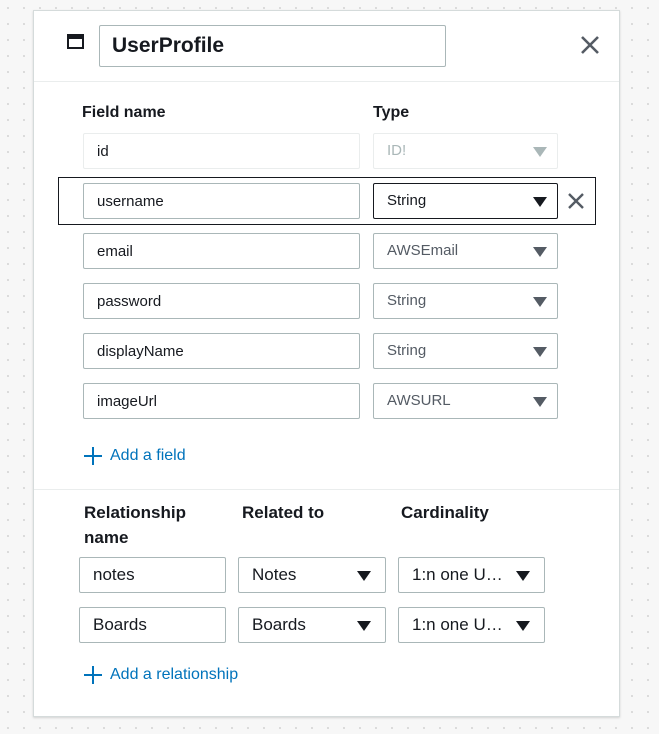  I want to click on field-type-value: AWSEmail, so click(423, 250).